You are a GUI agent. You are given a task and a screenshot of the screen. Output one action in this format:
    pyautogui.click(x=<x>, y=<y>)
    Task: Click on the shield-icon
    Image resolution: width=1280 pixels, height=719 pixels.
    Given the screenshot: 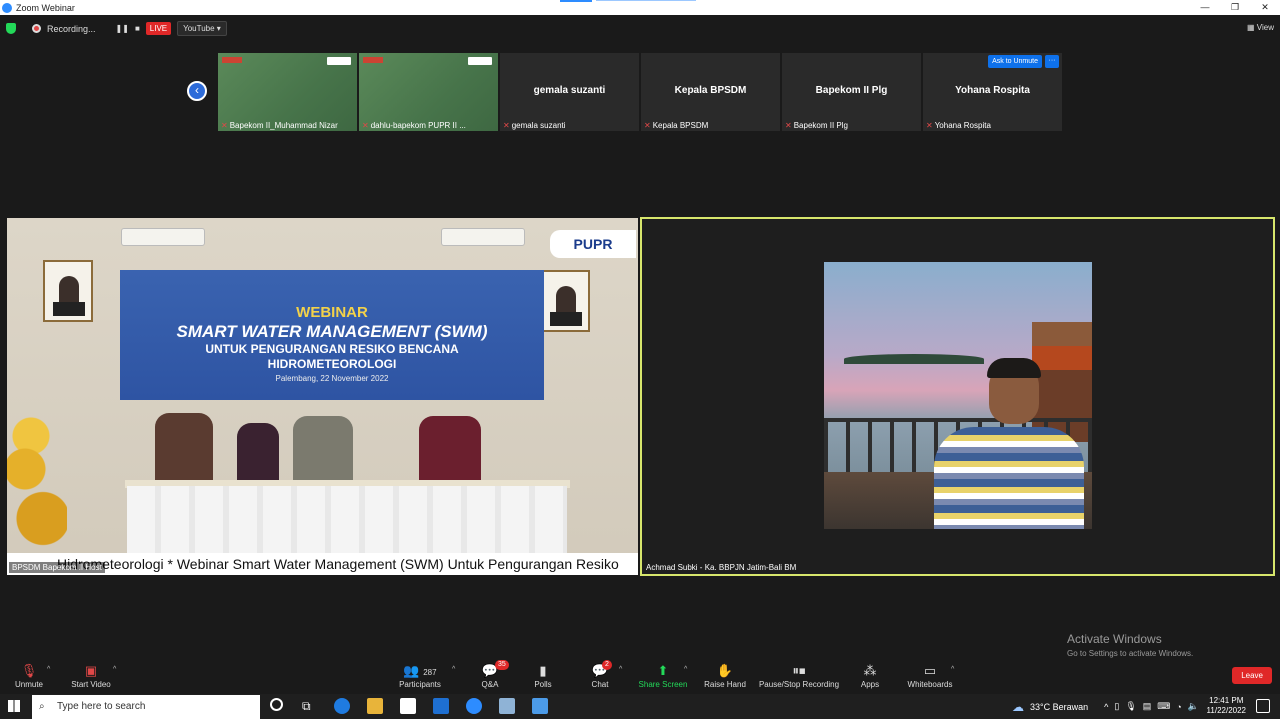 What is the action you would take?
    pyautogui.click(x=11, y=28)
    